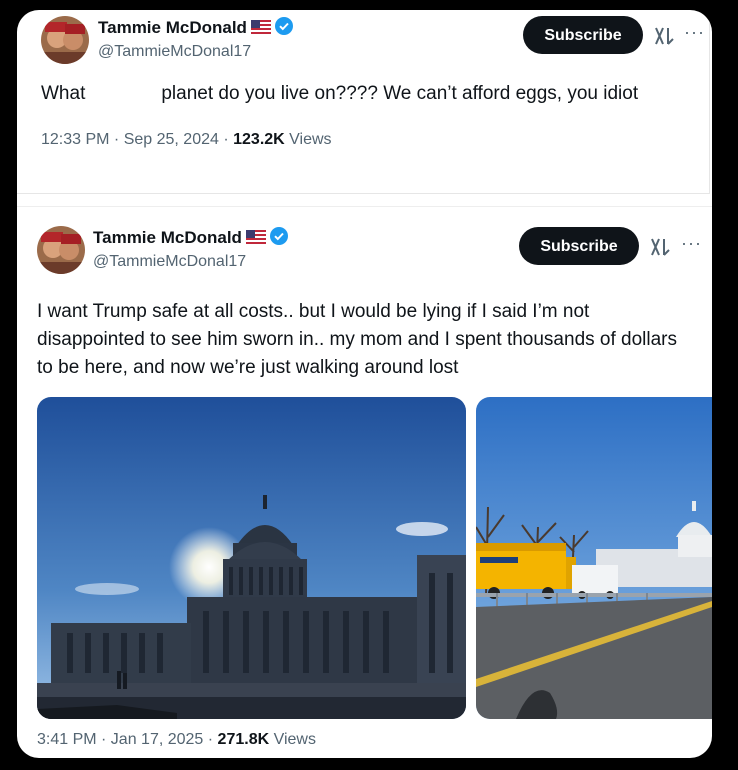  I want to click on timestamp: 3:41 PM · Jan 17, 2025 ·, so click(127, 739).